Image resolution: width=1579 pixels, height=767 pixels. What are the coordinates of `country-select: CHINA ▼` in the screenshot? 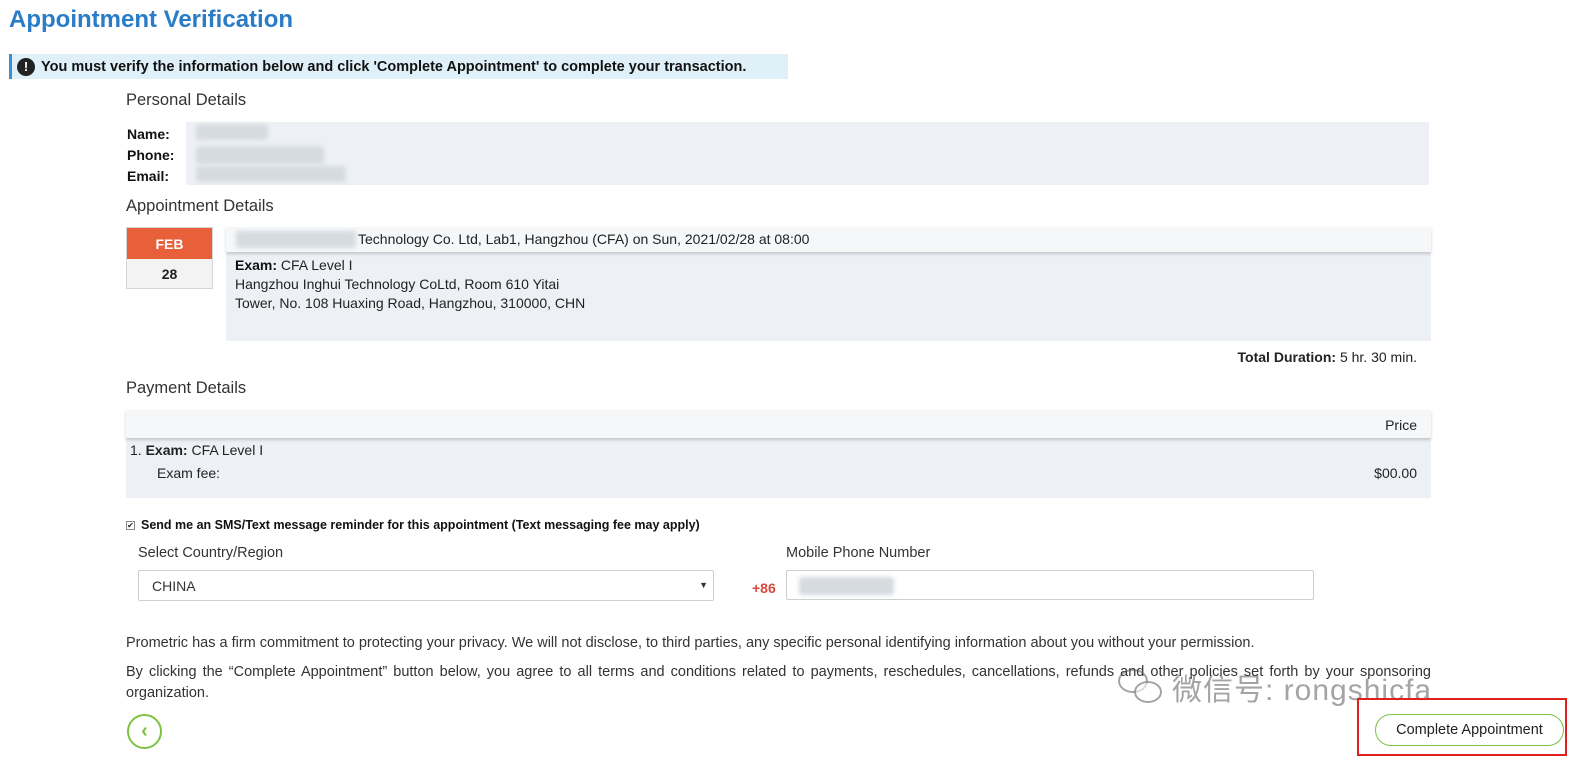 It's located at (426, 585).